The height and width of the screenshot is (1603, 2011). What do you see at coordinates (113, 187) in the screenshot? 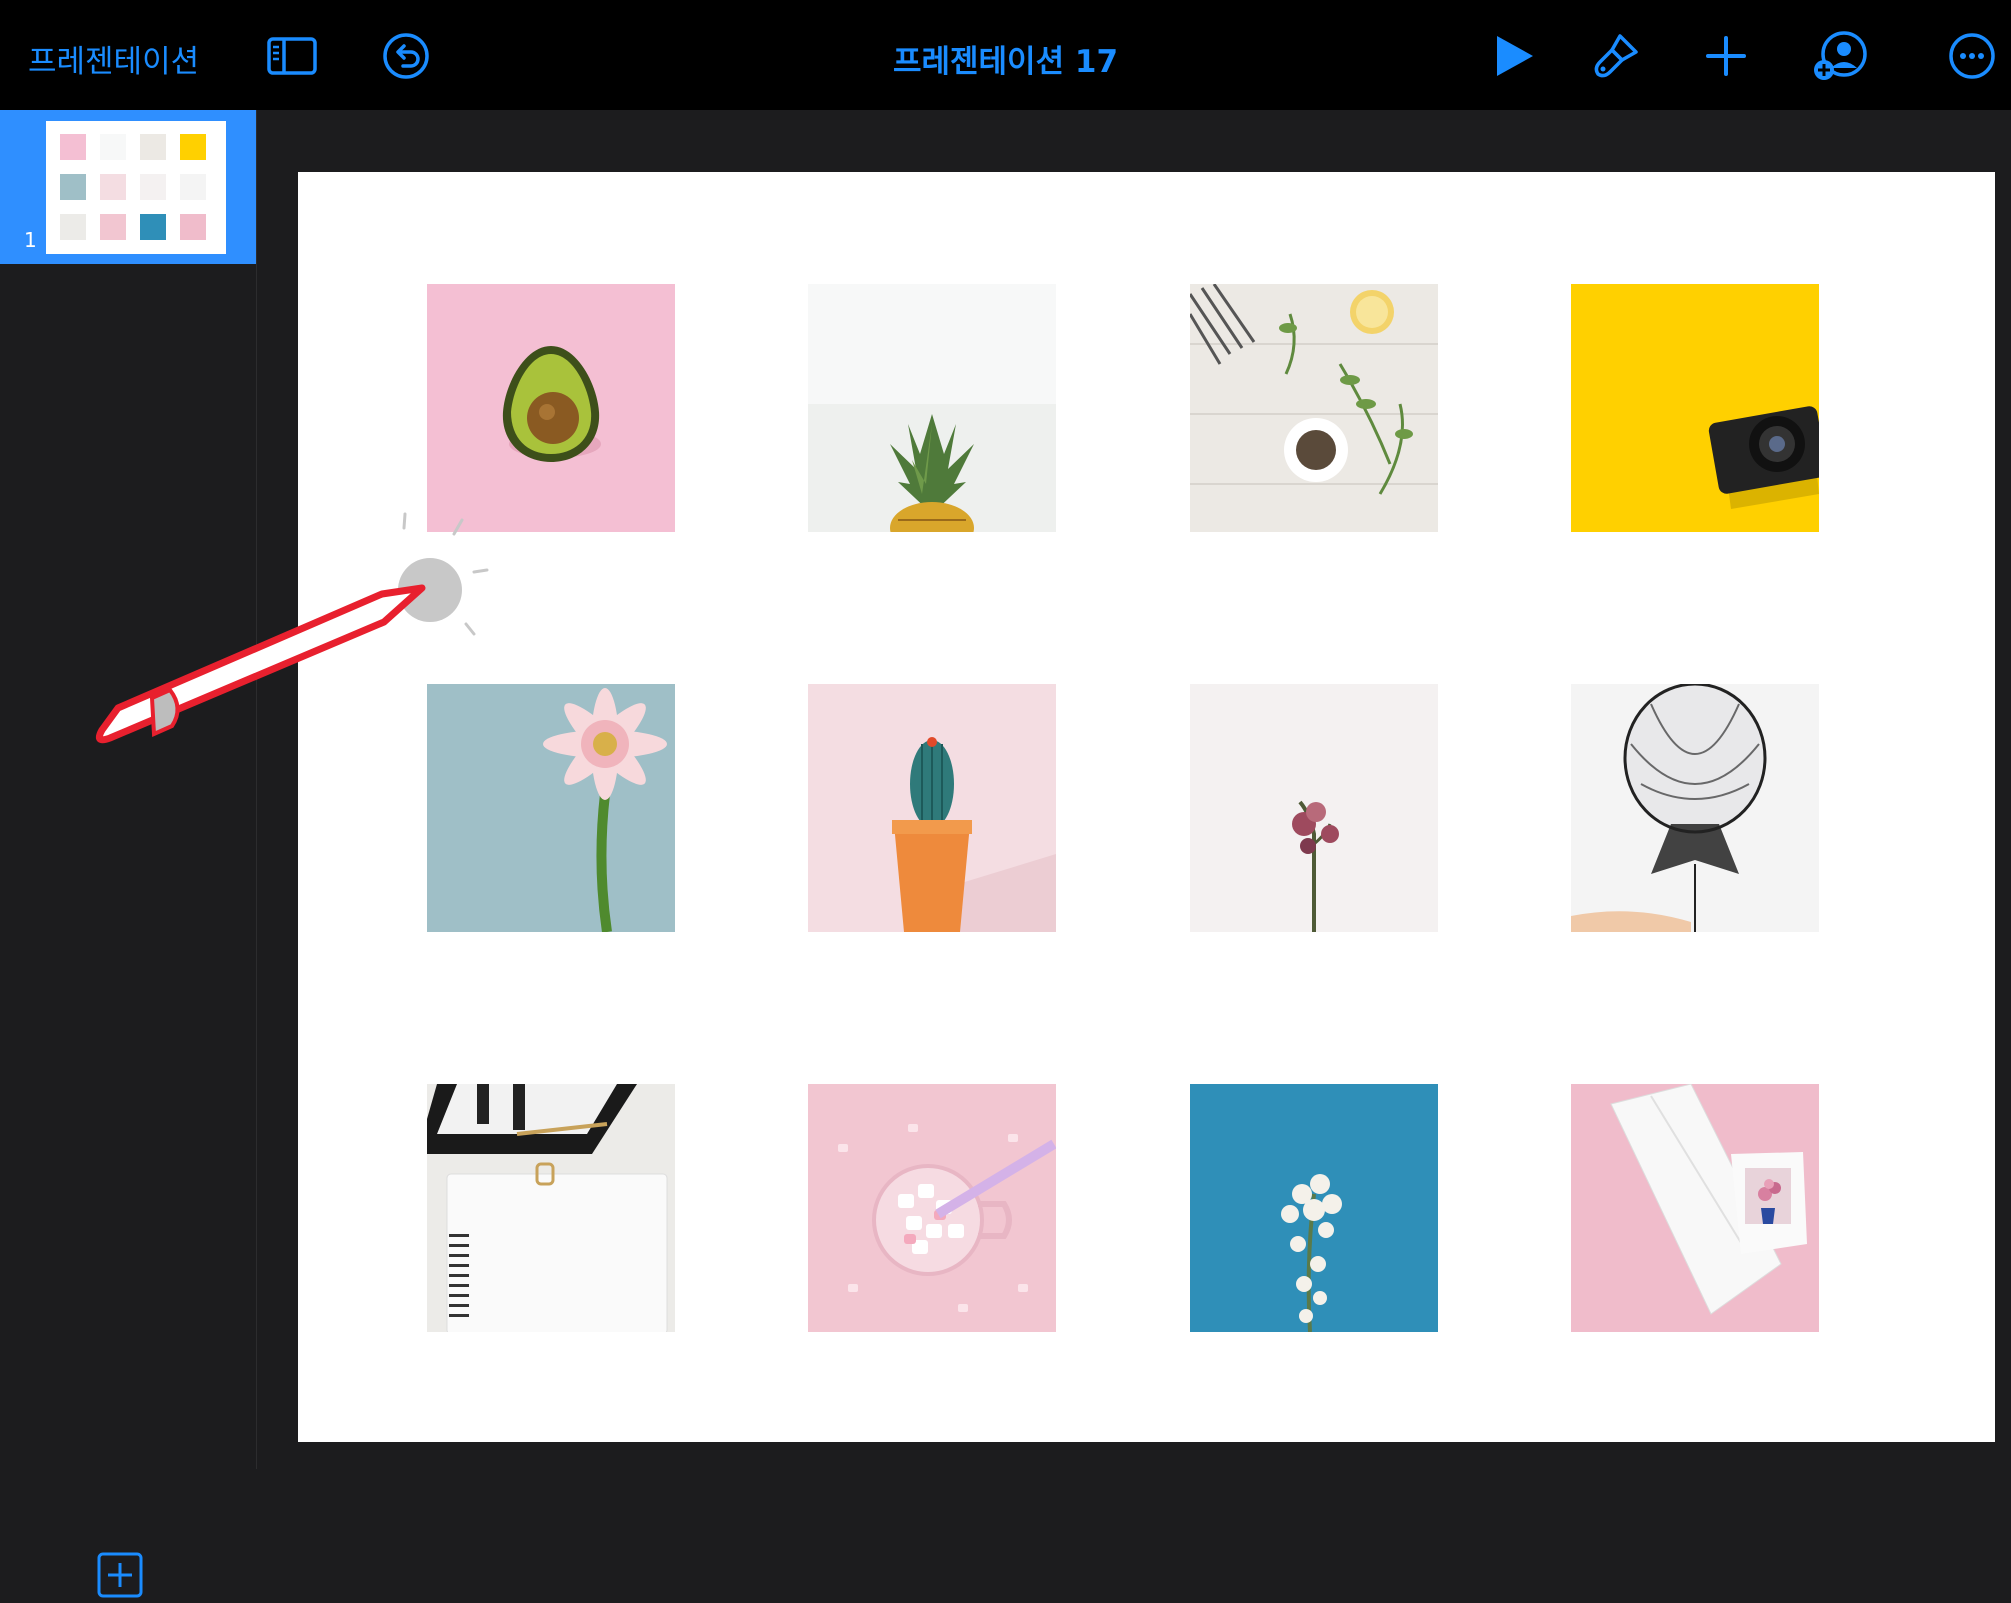
I see `thumb-photo-cactus` at bounding box center [113, 187].